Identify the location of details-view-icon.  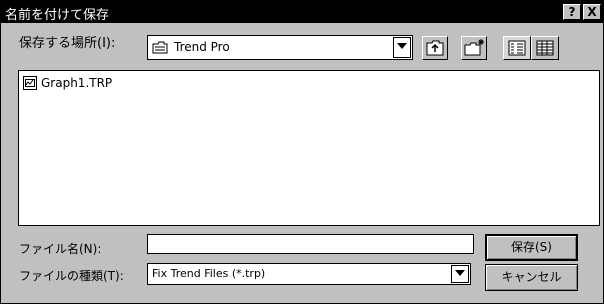
(545, 48).